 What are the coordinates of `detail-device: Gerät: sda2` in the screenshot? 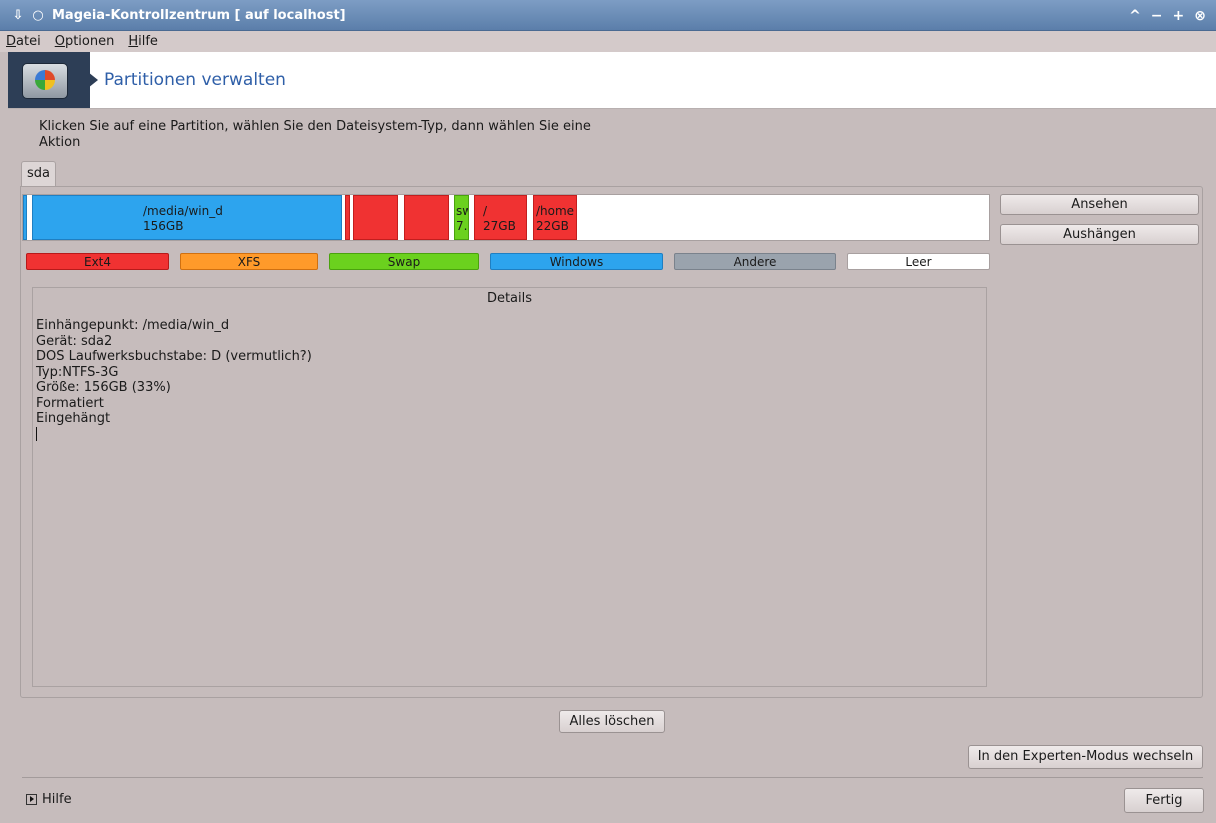 It's located at (74, 341).